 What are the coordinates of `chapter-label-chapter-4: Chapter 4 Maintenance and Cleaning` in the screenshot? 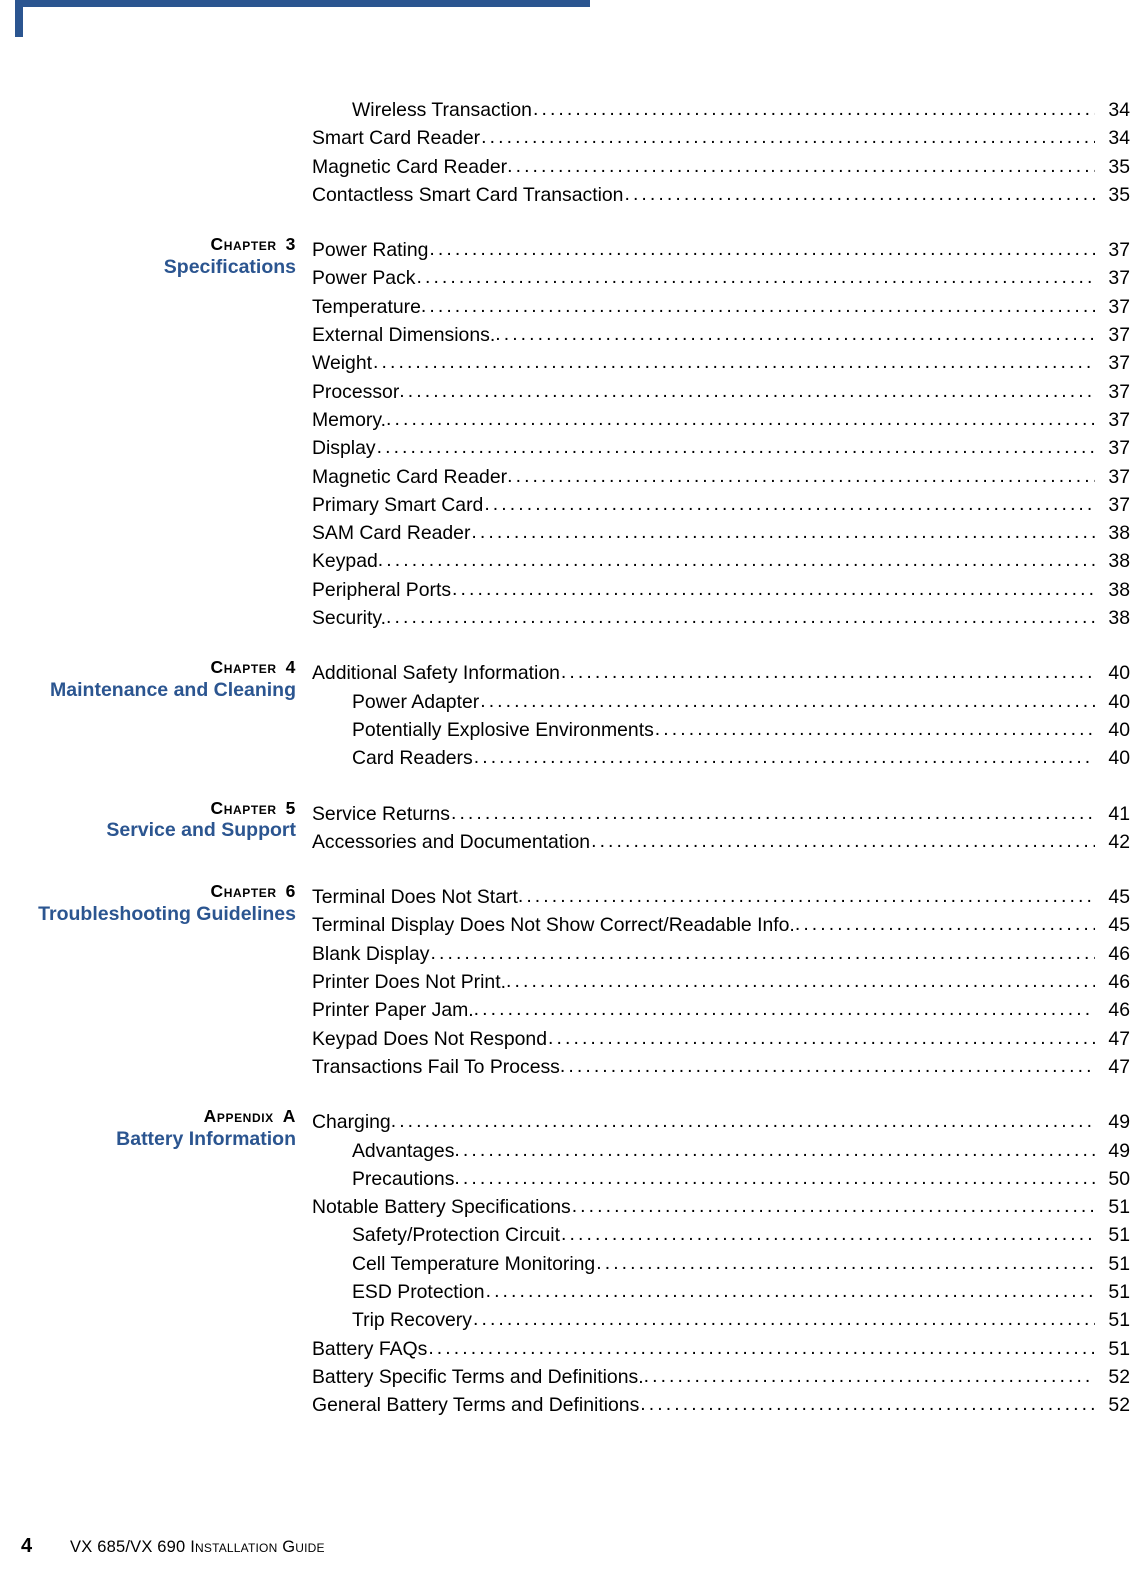 It's located at (158, 680).